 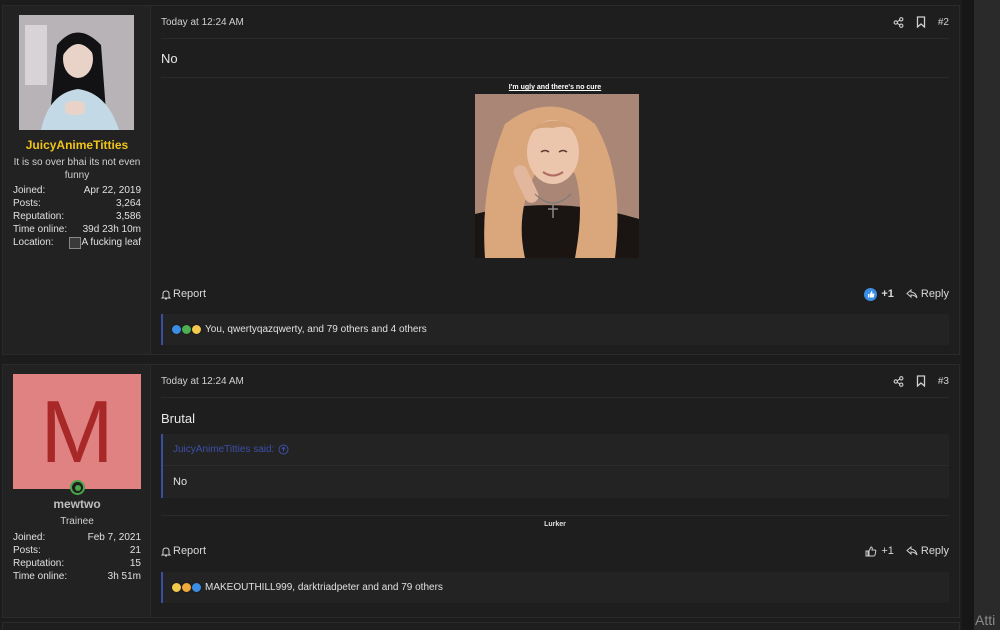 I want to click on user-title: It is so over bhai its not even funny, so click(x=77, y=169).